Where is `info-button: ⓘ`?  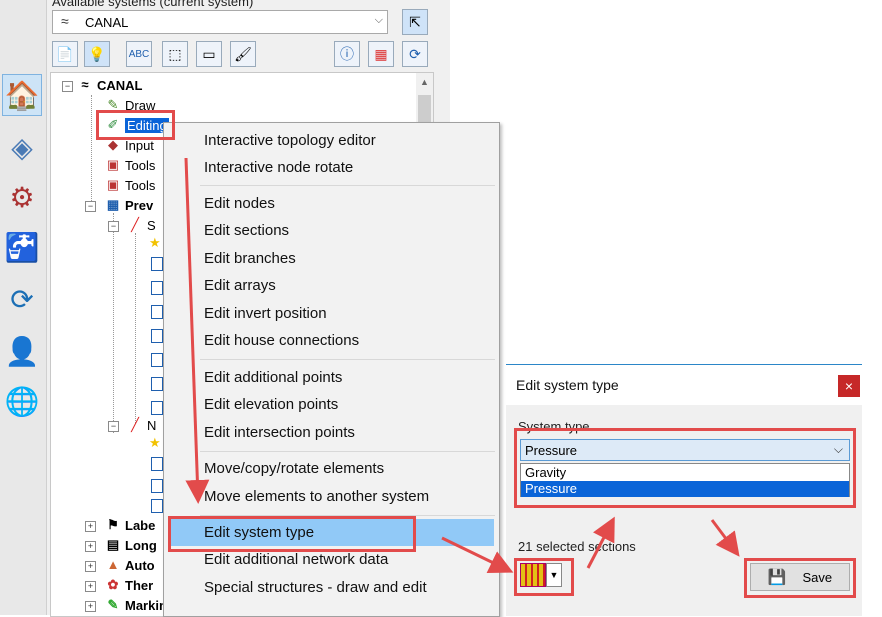 info-button: ⓘ is located at coordinates (347, 54).